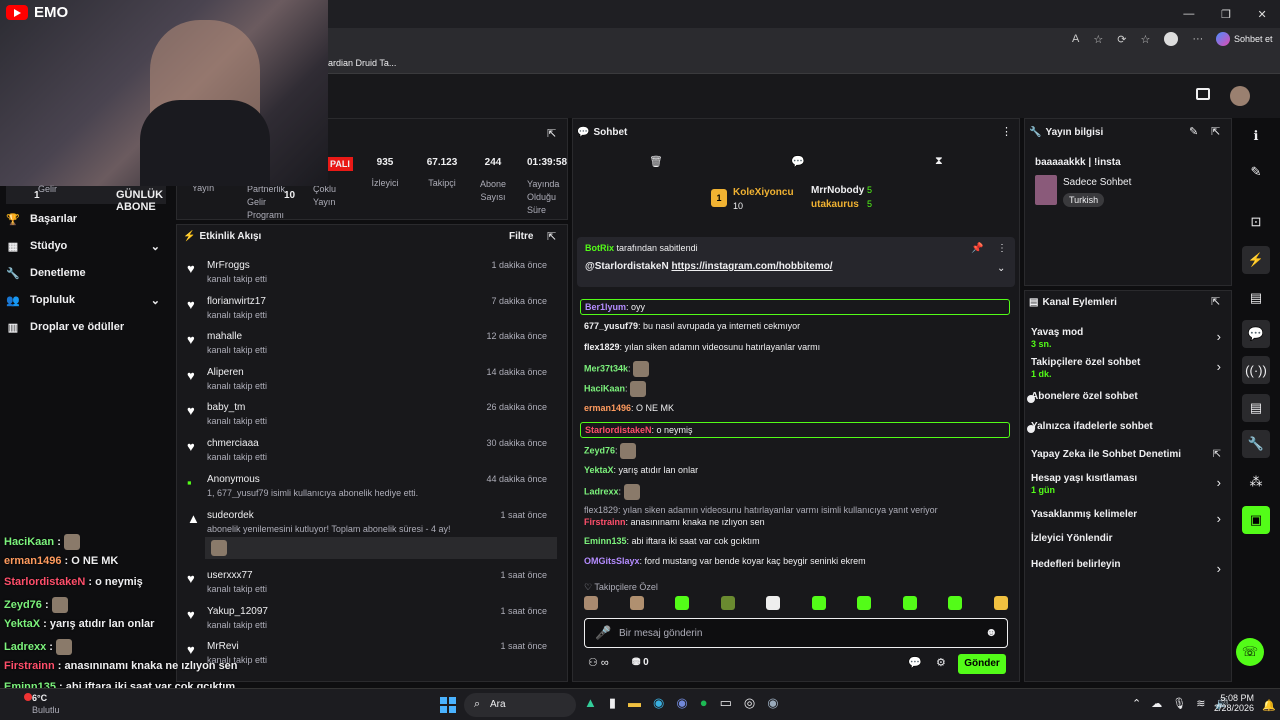 The image size is (1280, 720). What do you see at coordinates (1256, 370) in the screenshot?
I see `broadcast-icon: ((·))` at bounding box center [1256, 370].